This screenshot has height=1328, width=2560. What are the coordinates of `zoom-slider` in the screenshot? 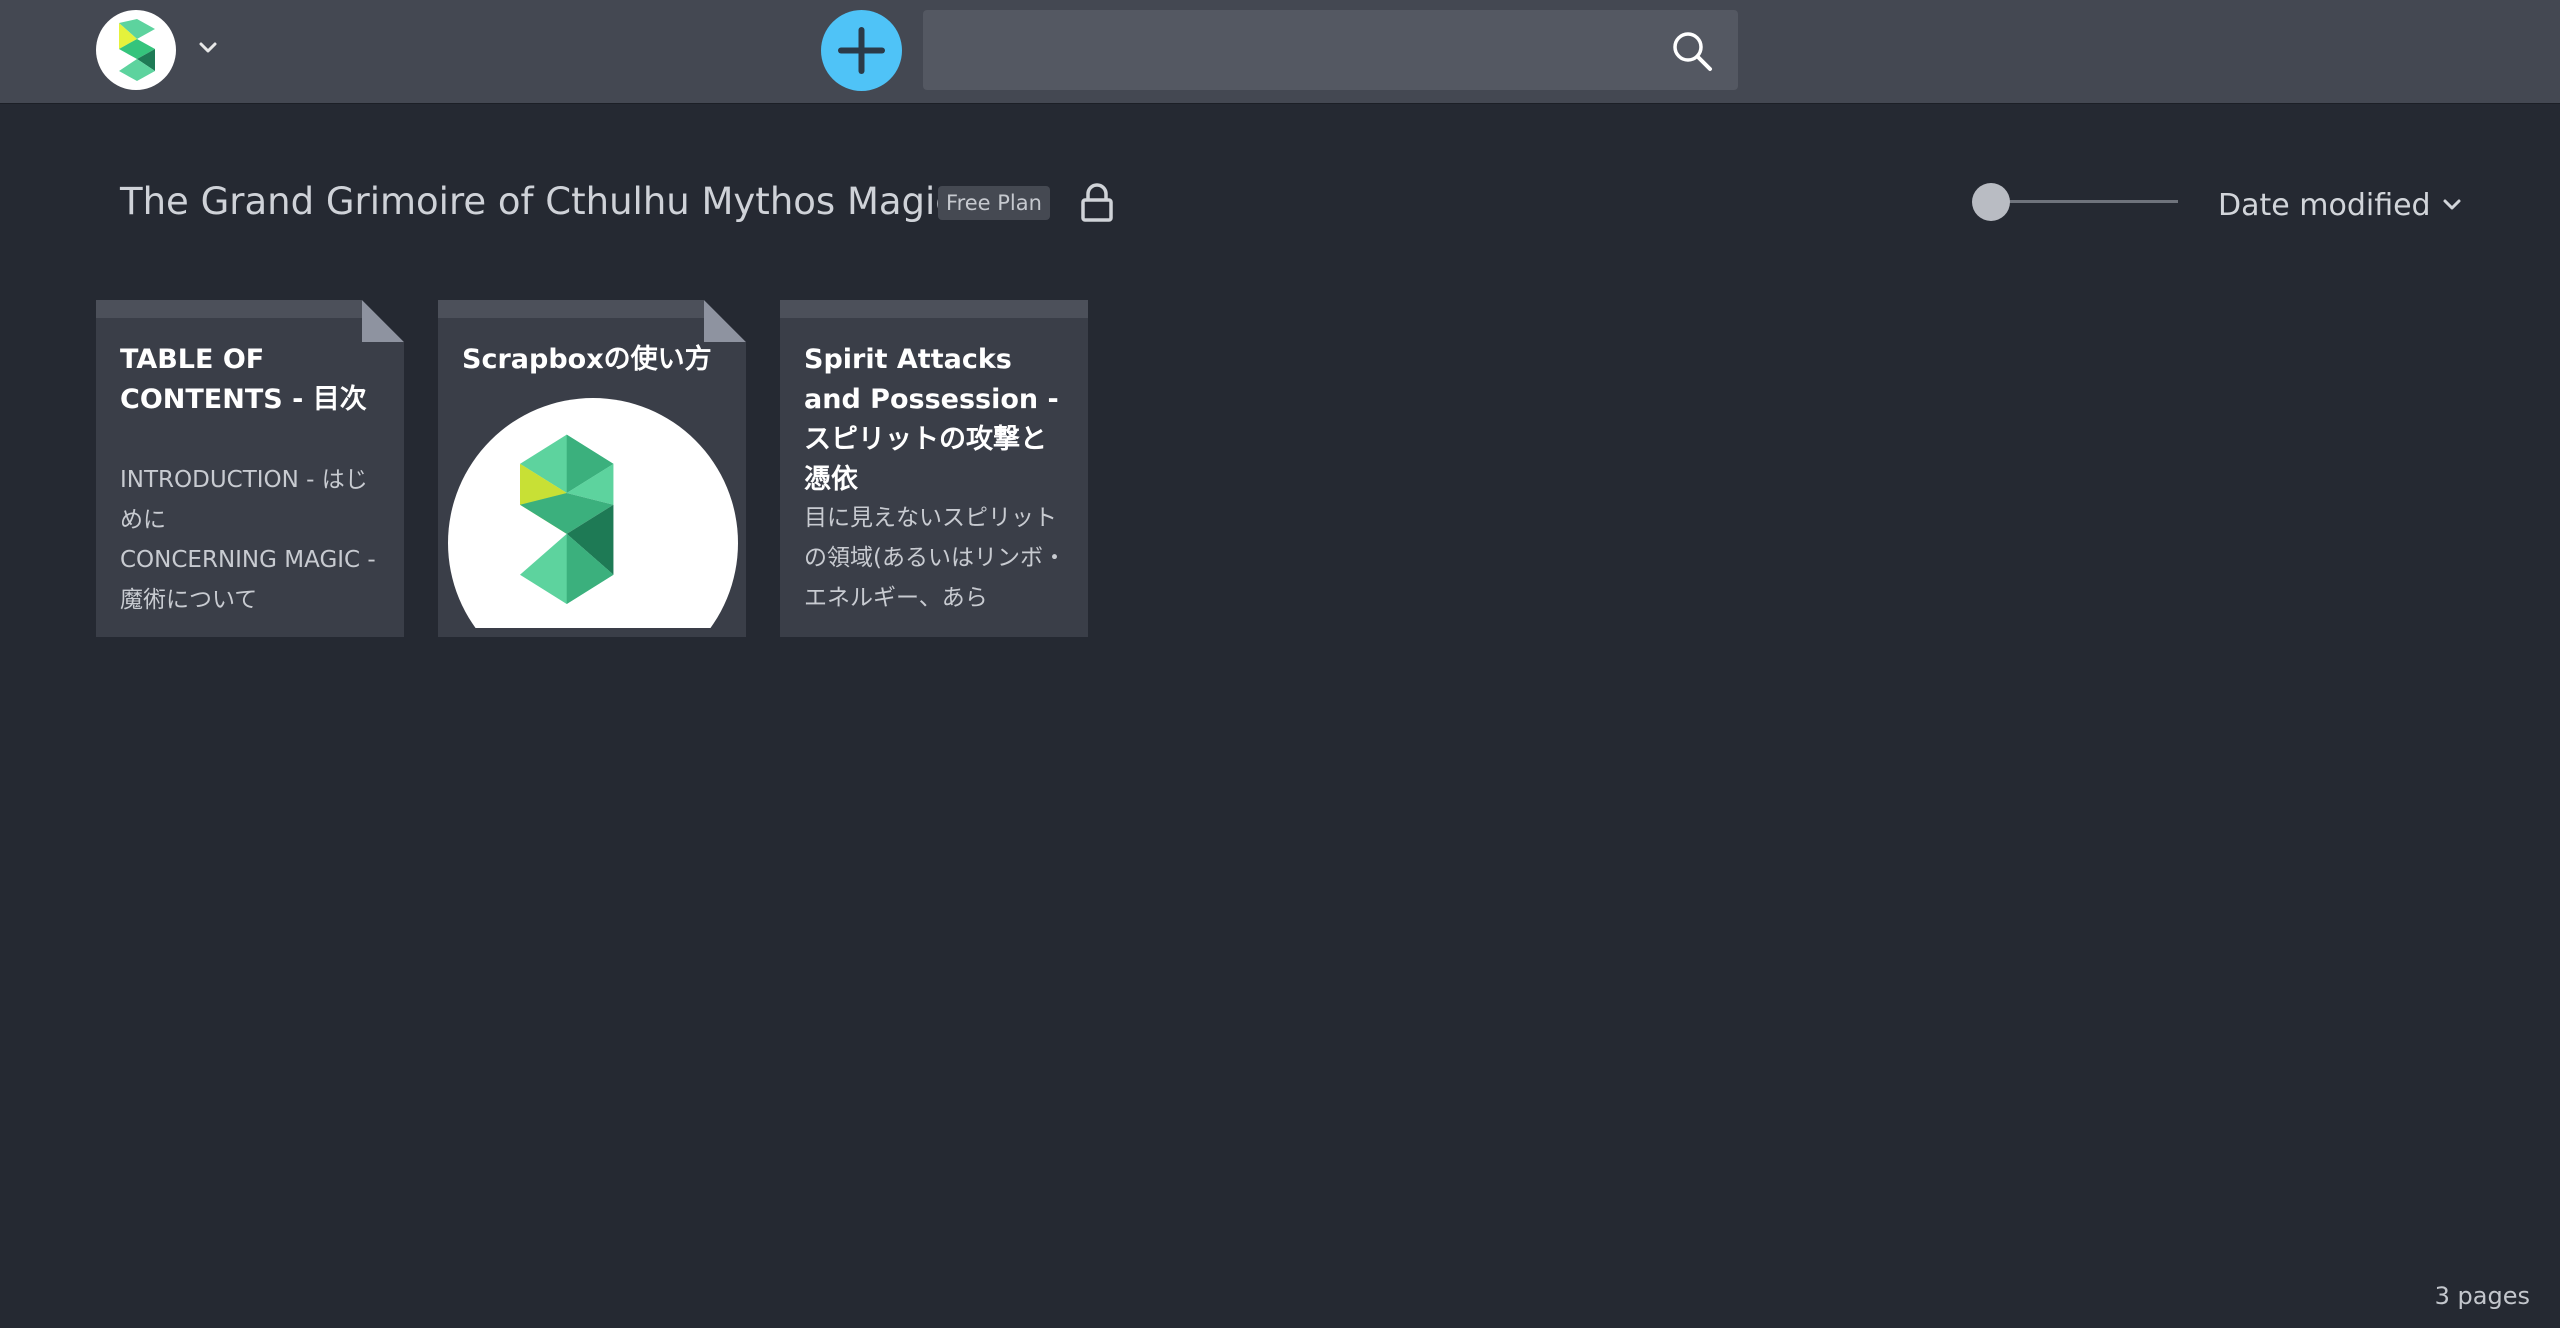 It's located at (2075, 202).